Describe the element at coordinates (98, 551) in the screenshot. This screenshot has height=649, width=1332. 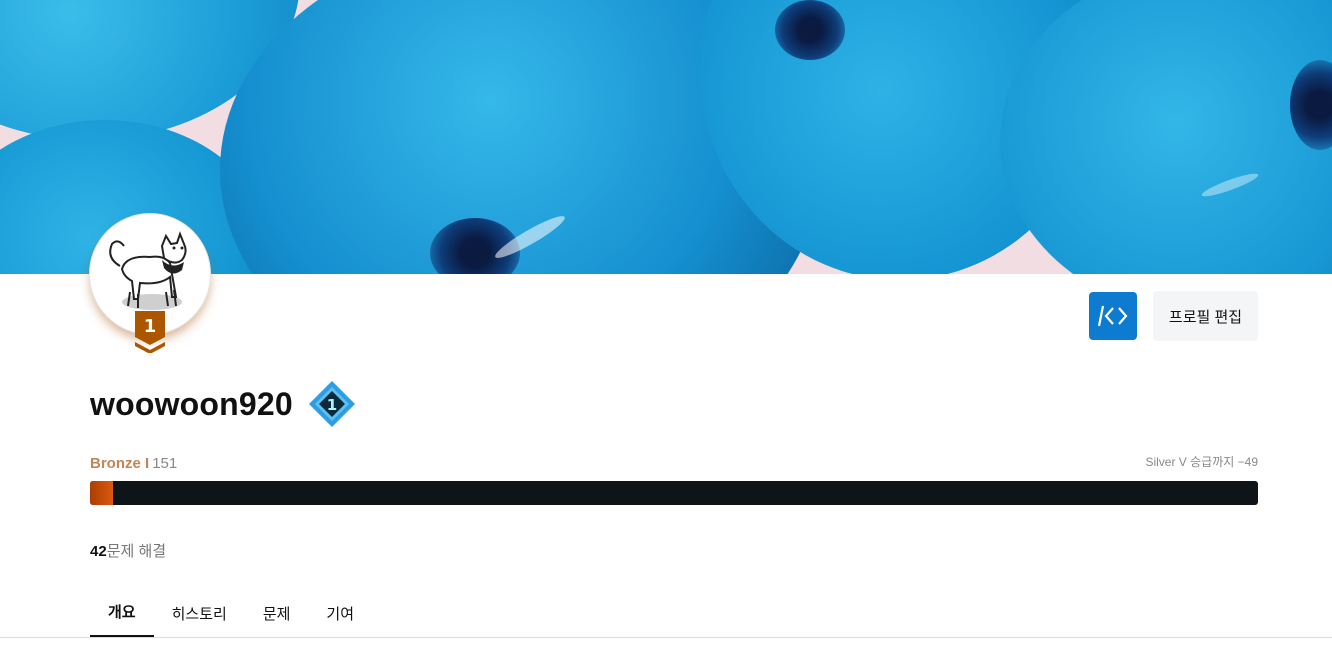
I see `solved-count: 42` at that location.